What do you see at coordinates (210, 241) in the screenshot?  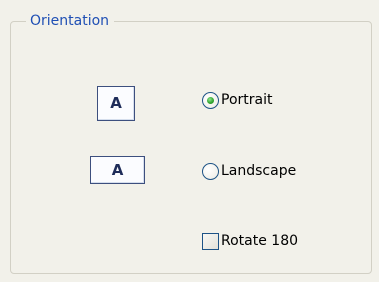 I see `rotate-180-checkbox` at bounding box center [210, 241].